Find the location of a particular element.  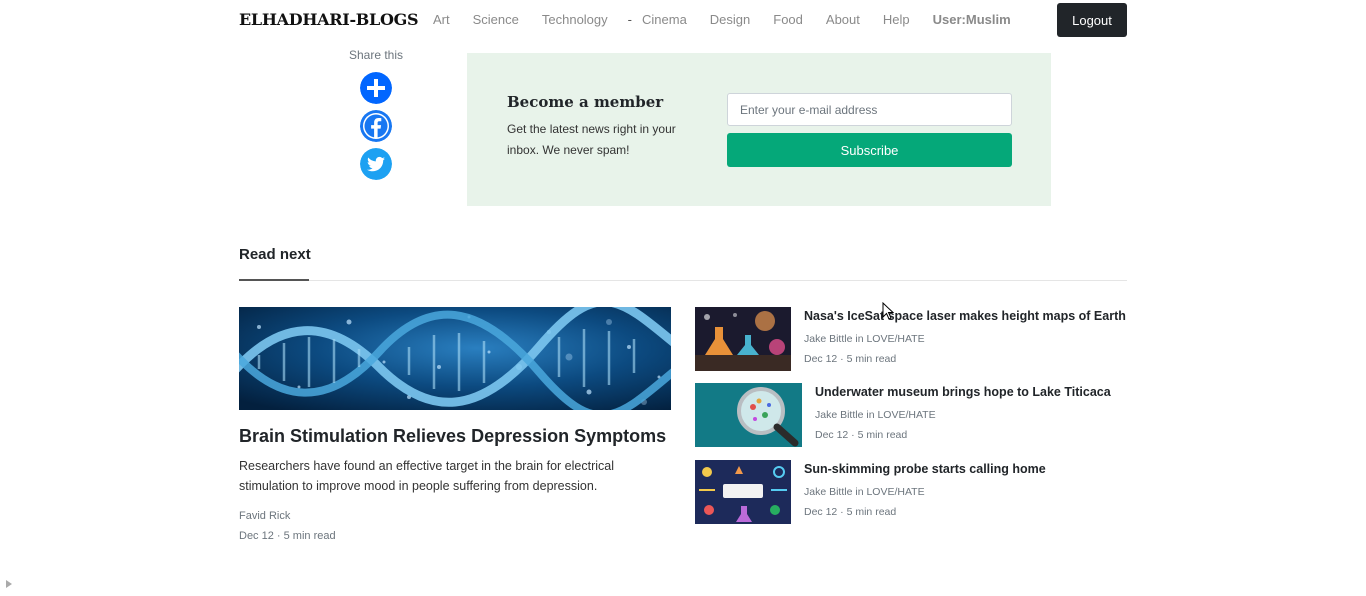

nav-link-help: Help is located at coordinates (896, 19).